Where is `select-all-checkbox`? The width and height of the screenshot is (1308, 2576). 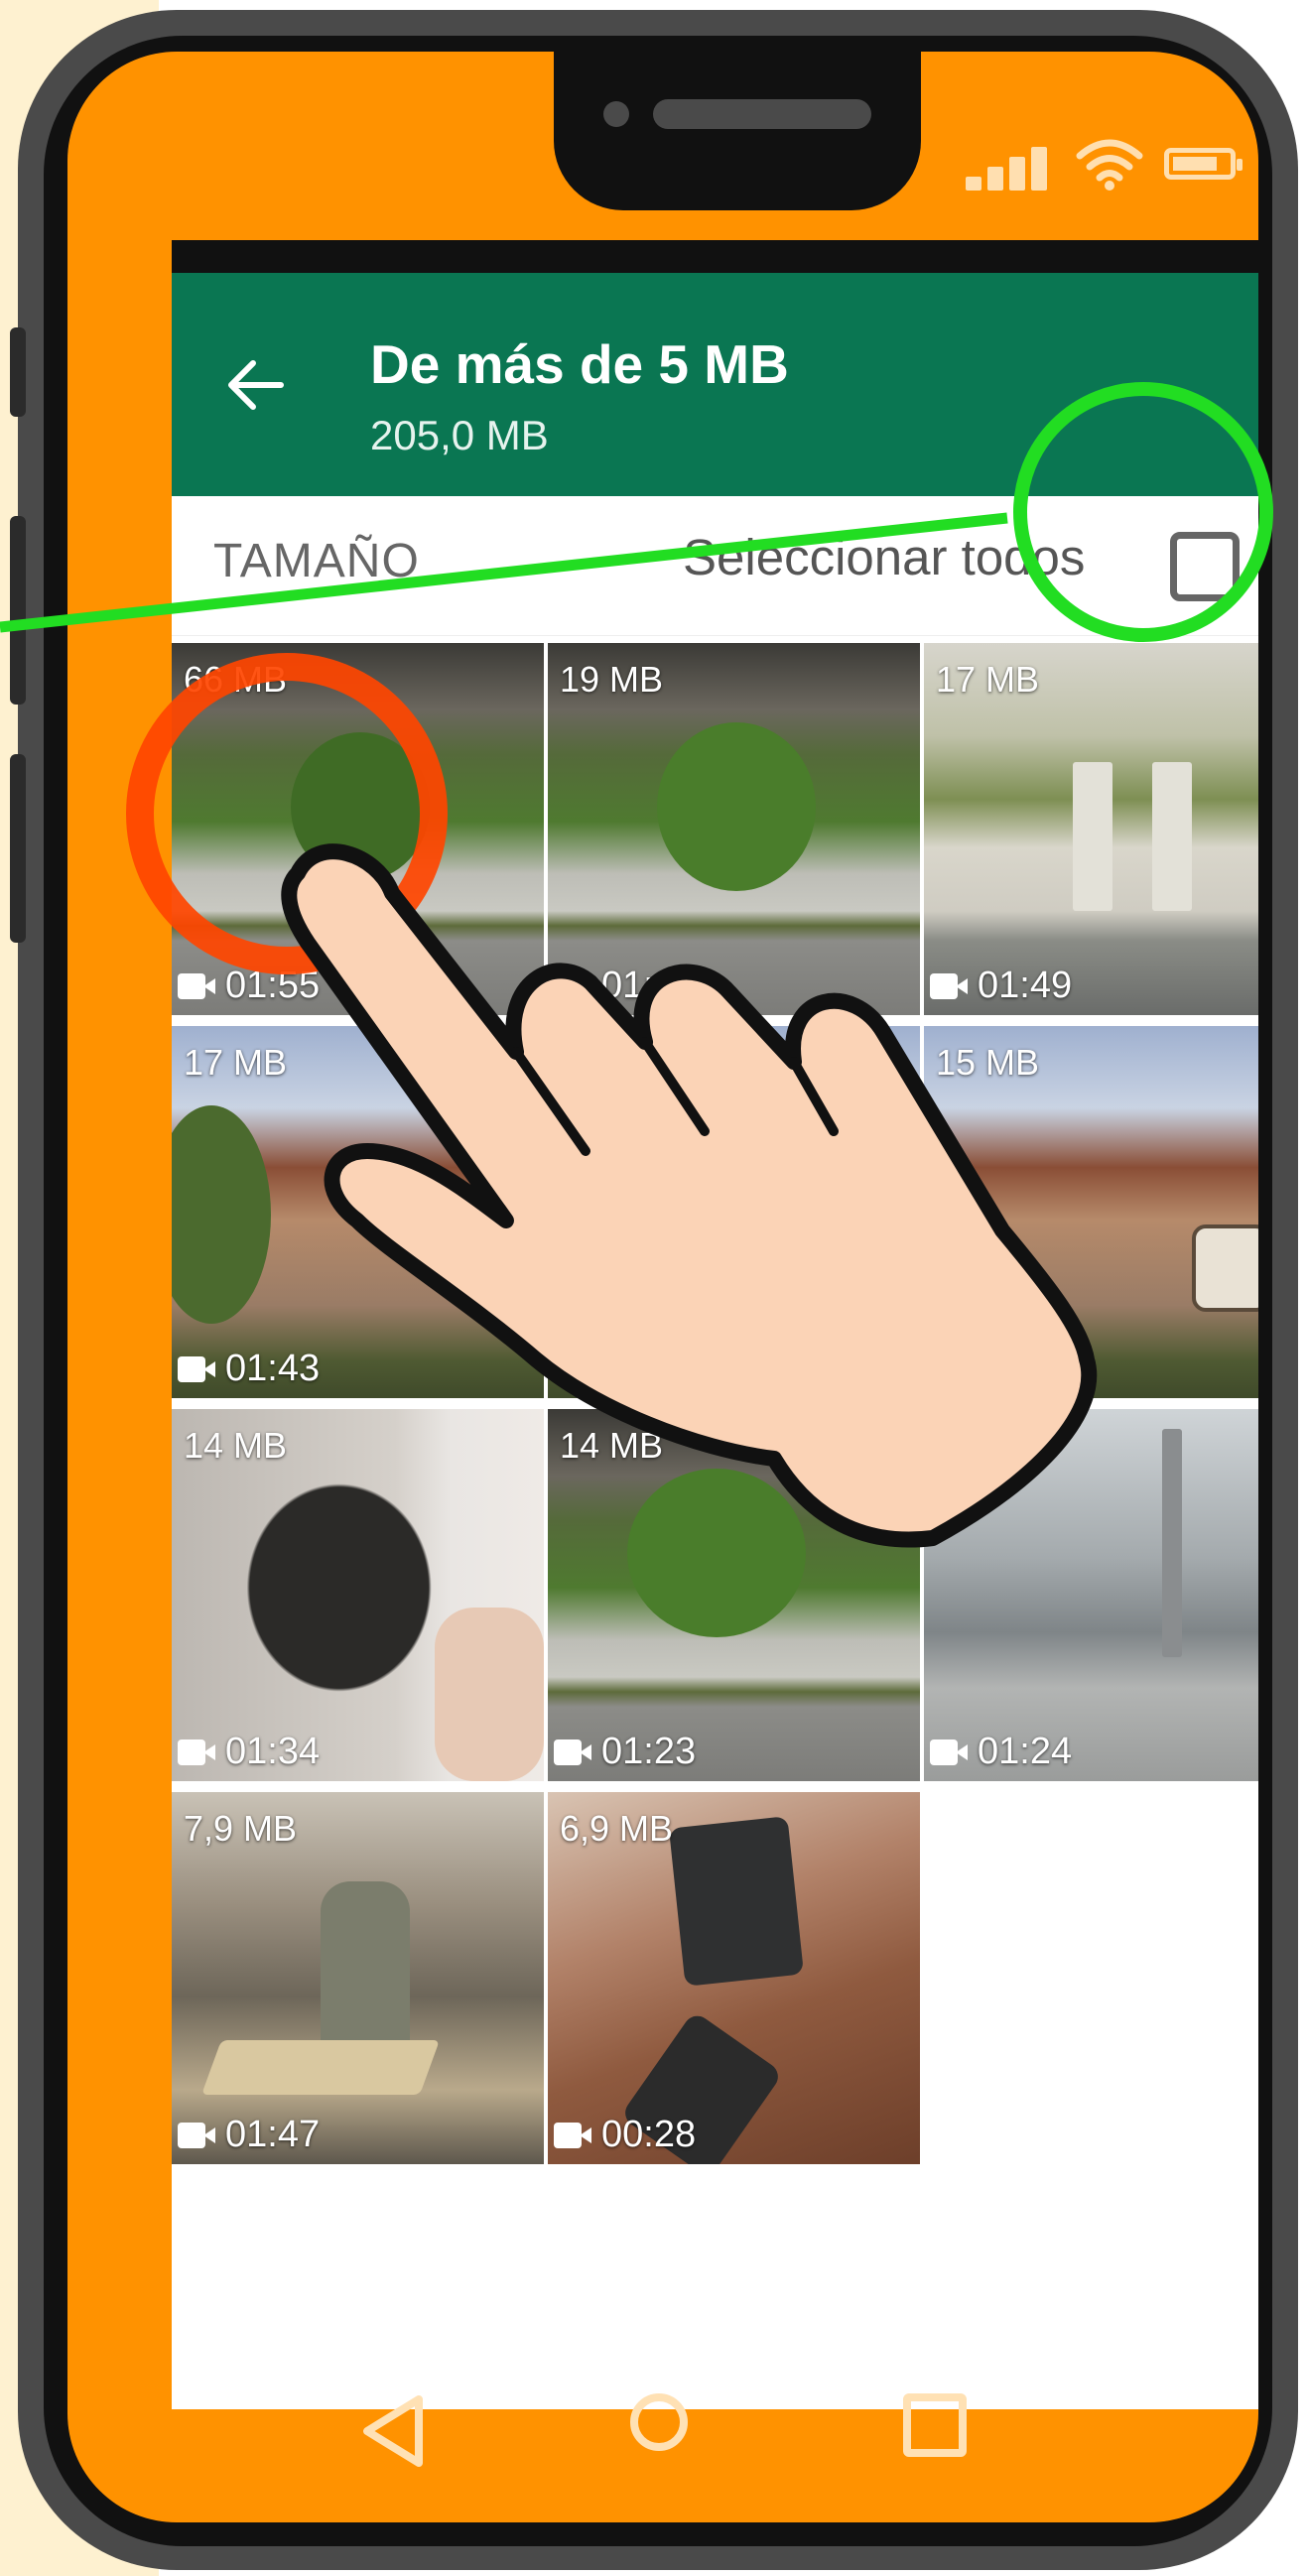
select-all-checkbox is located at coordinates (1205, 566).